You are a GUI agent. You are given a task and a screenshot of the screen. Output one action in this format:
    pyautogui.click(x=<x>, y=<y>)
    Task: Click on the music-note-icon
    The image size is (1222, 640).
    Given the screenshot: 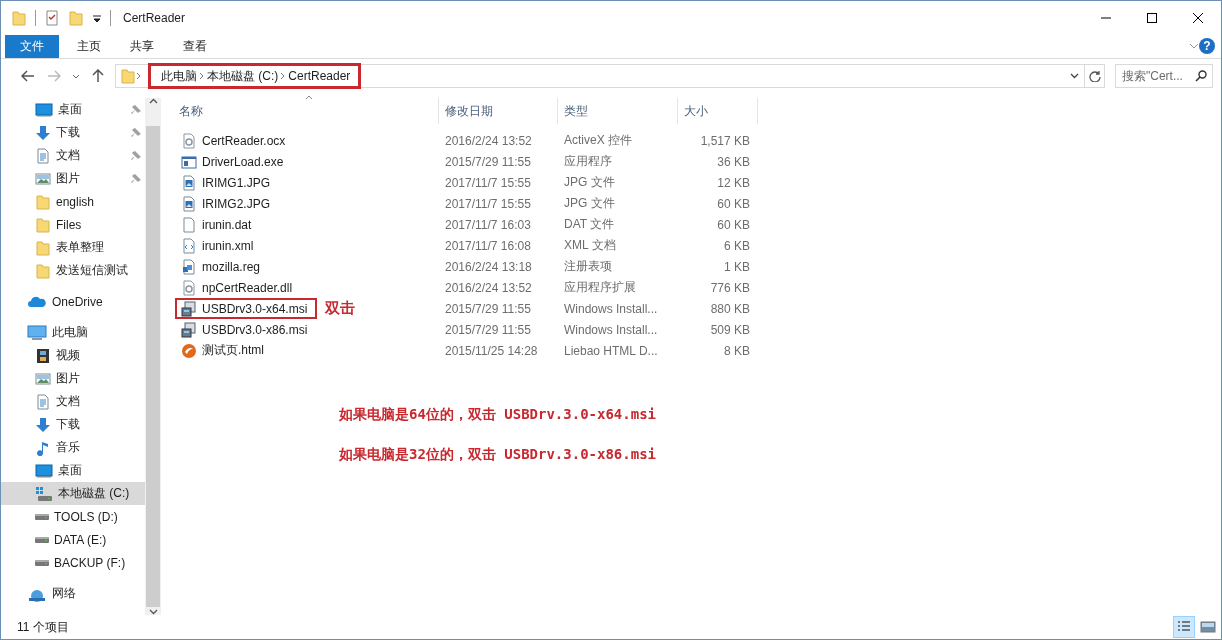 What is the action you would take?
    pyautogui.click(x=43, y=447)
    